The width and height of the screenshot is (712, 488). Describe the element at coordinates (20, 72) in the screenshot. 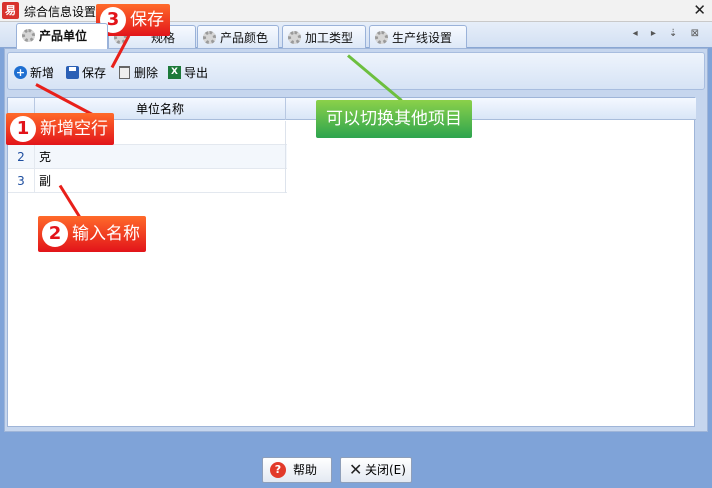

I see `add-icon: +` at that location.